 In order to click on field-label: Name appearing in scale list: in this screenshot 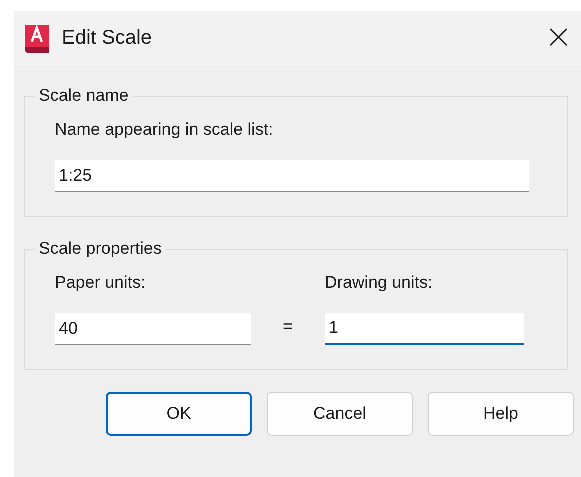, I will do `click(164, 130)`.